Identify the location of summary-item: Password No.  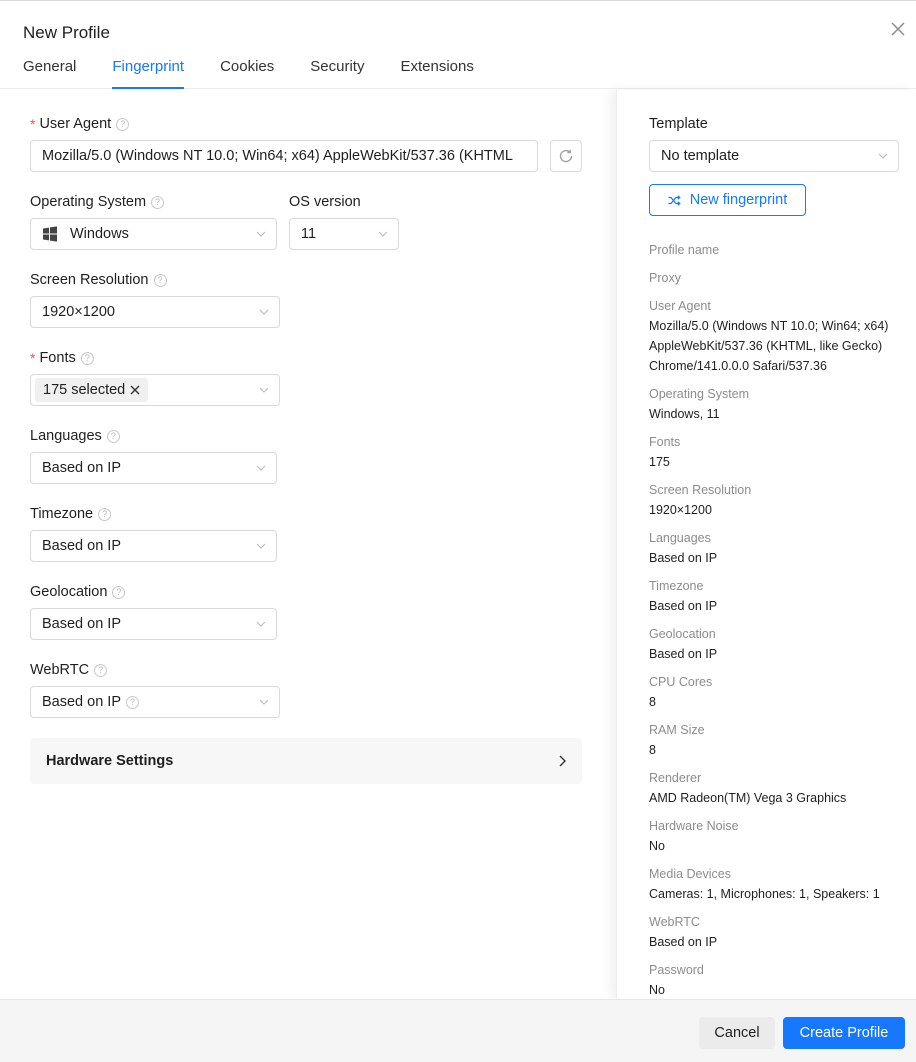
(779, 979).